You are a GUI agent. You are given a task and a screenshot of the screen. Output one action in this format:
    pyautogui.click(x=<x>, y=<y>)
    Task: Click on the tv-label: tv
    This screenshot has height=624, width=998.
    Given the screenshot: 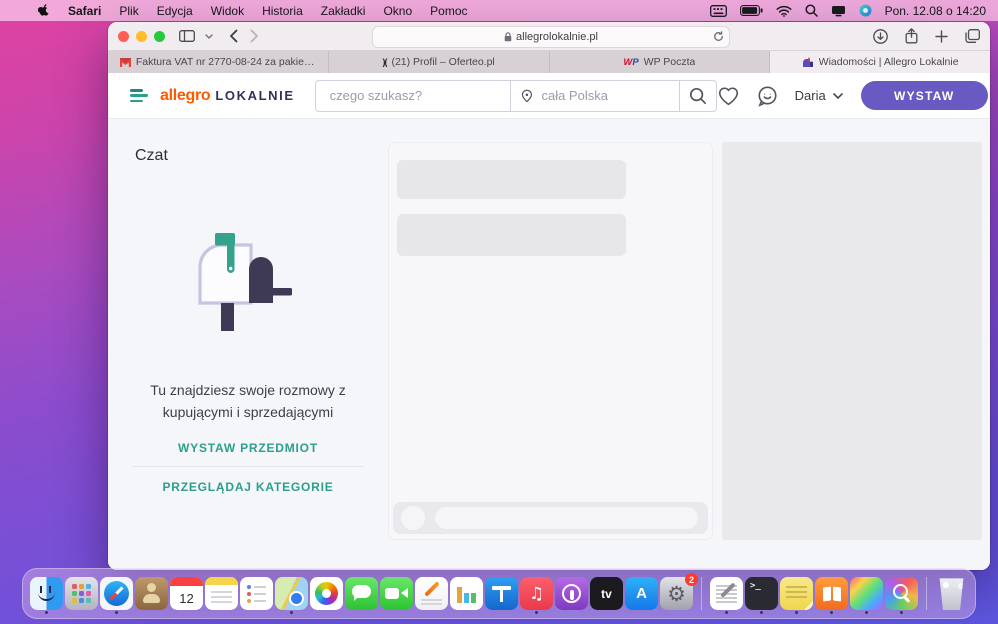 What is the action you would take?
    pyautogui.click(x=606, y=593)
    